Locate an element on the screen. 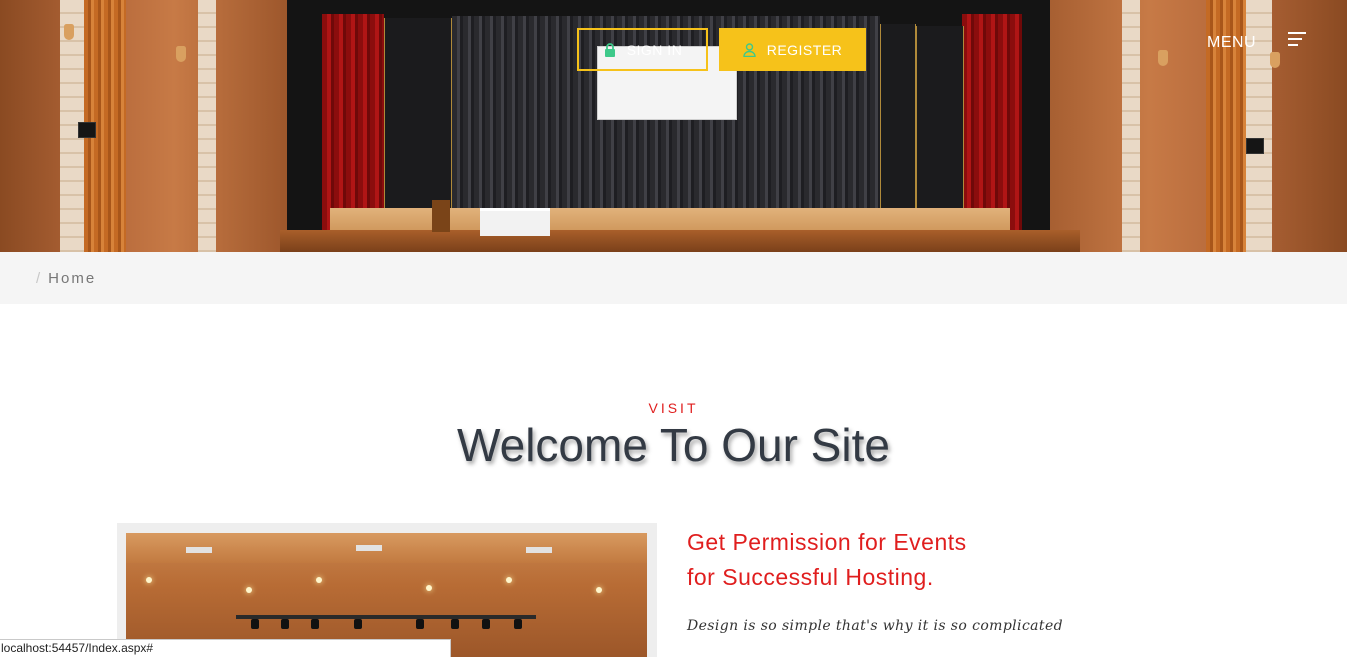 The image size is (1347, 657). hall-photo-frame is located at coordinates (387, 590).